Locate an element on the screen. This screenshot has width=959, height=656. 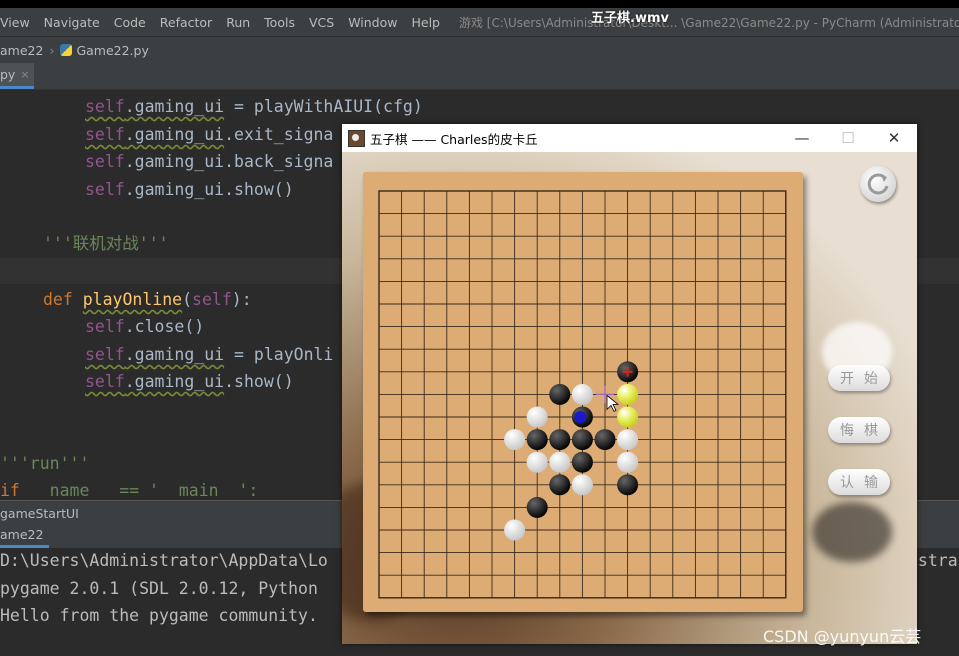
docstring: '''run''' is located at coordinates (45, 463).